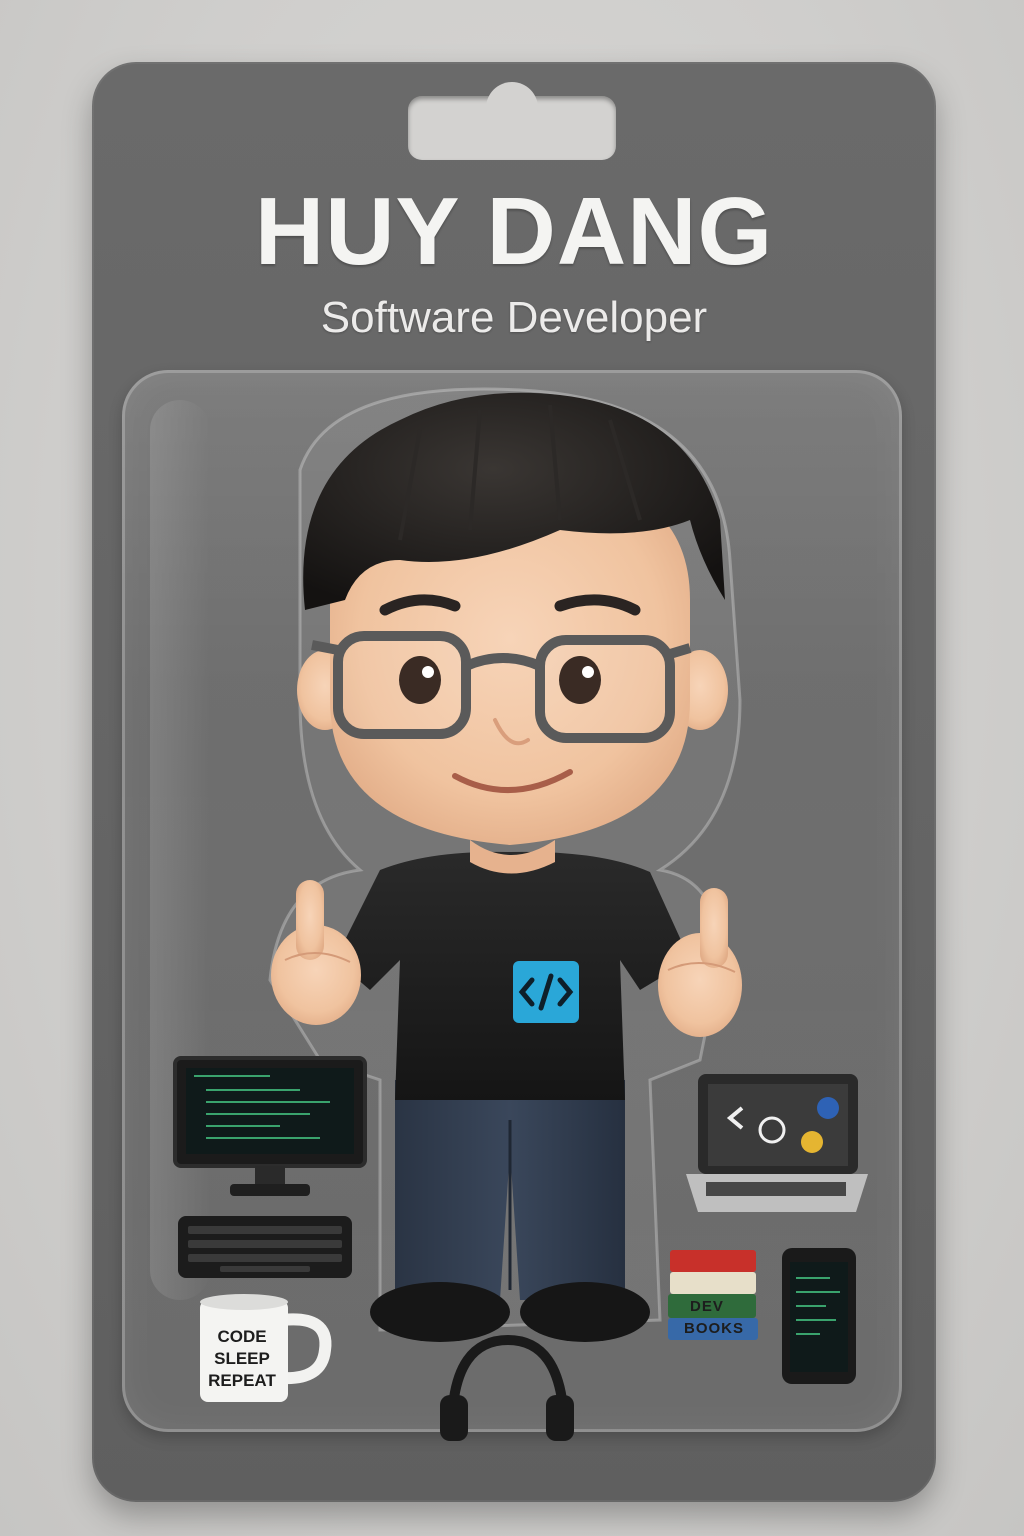 The width and height of the screenshot is (1024, 1536). Describe the element at coordinates (265, 1247) in the screenshot. I see `keyboard-icon` at that location.